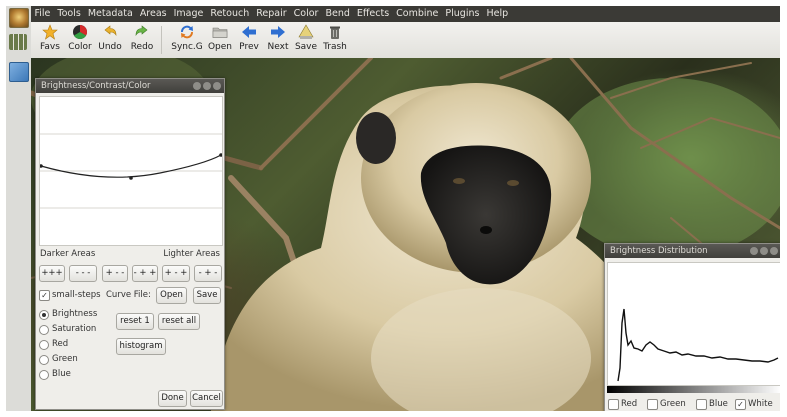  What do you see at coordinates (141, 346) in the screenshot?
I see `histogram-button: histogram` at bounding box center [141, 346].